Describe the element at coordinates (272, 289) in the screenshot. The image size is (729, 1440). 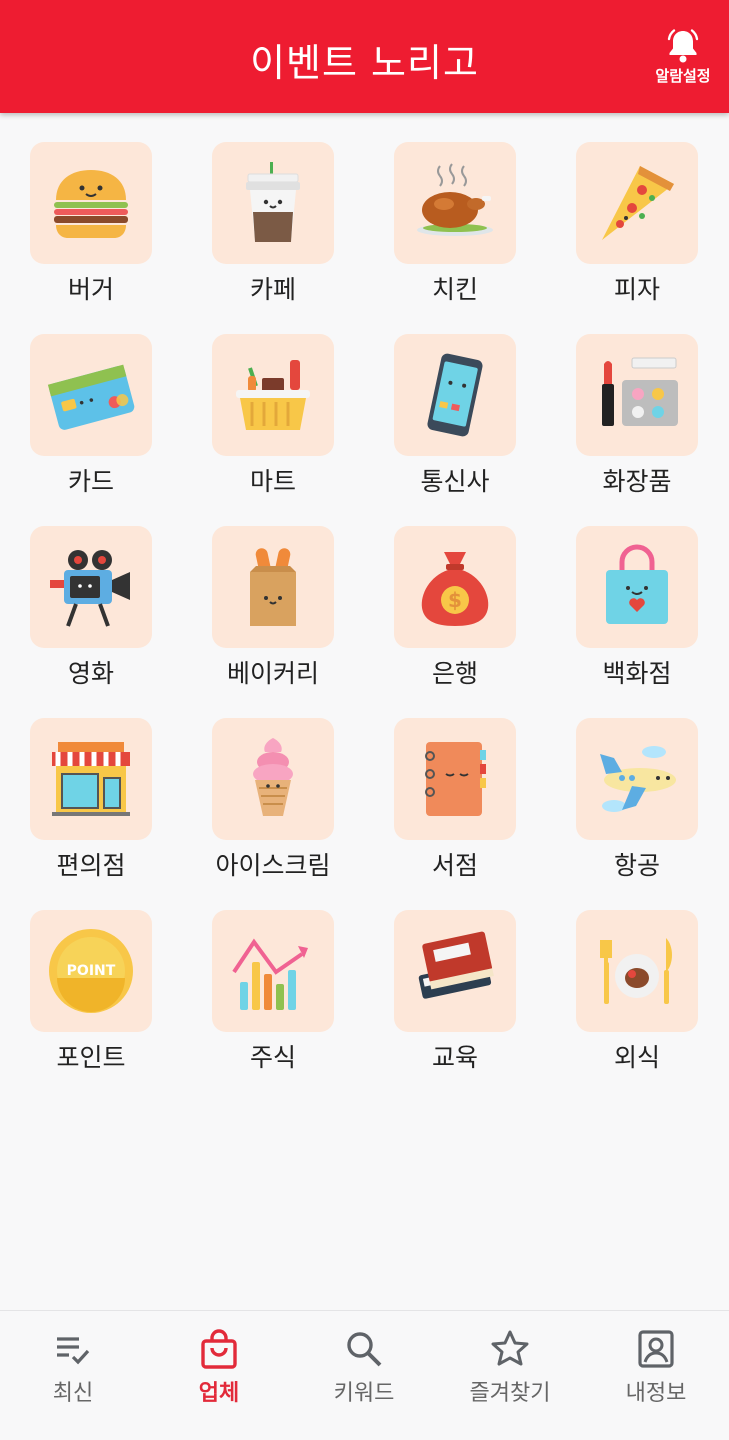
I see `category-label: 카페` at that location.